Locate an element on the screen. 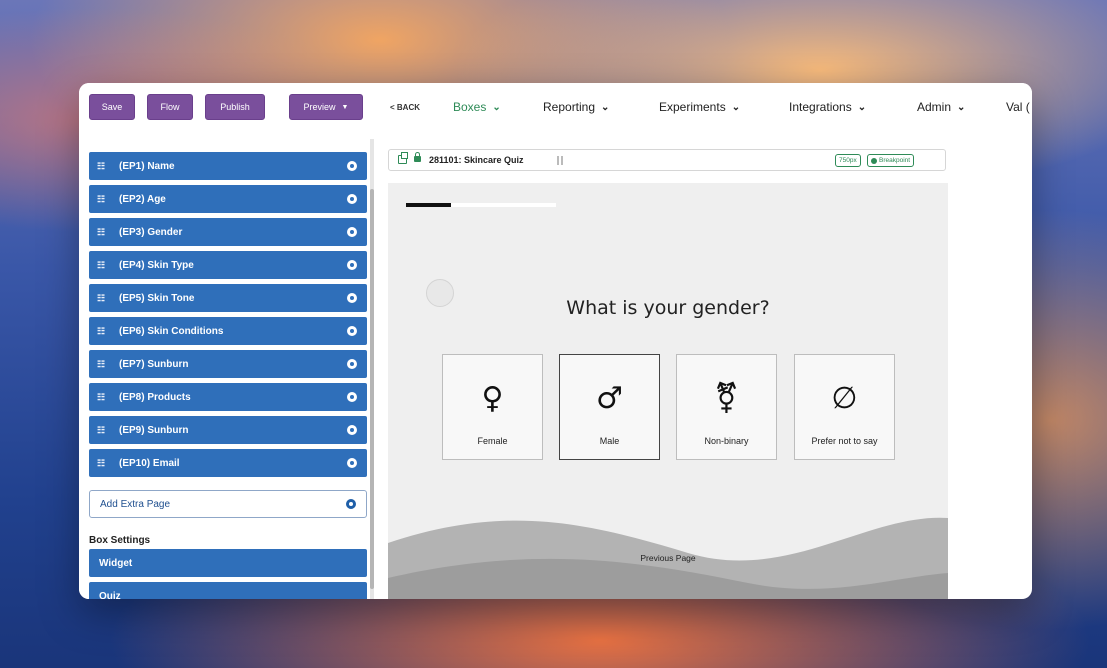 The image size is (1107, 668). preview-dropdown-button: Preview ▼ is located at coordinates (326, 107).